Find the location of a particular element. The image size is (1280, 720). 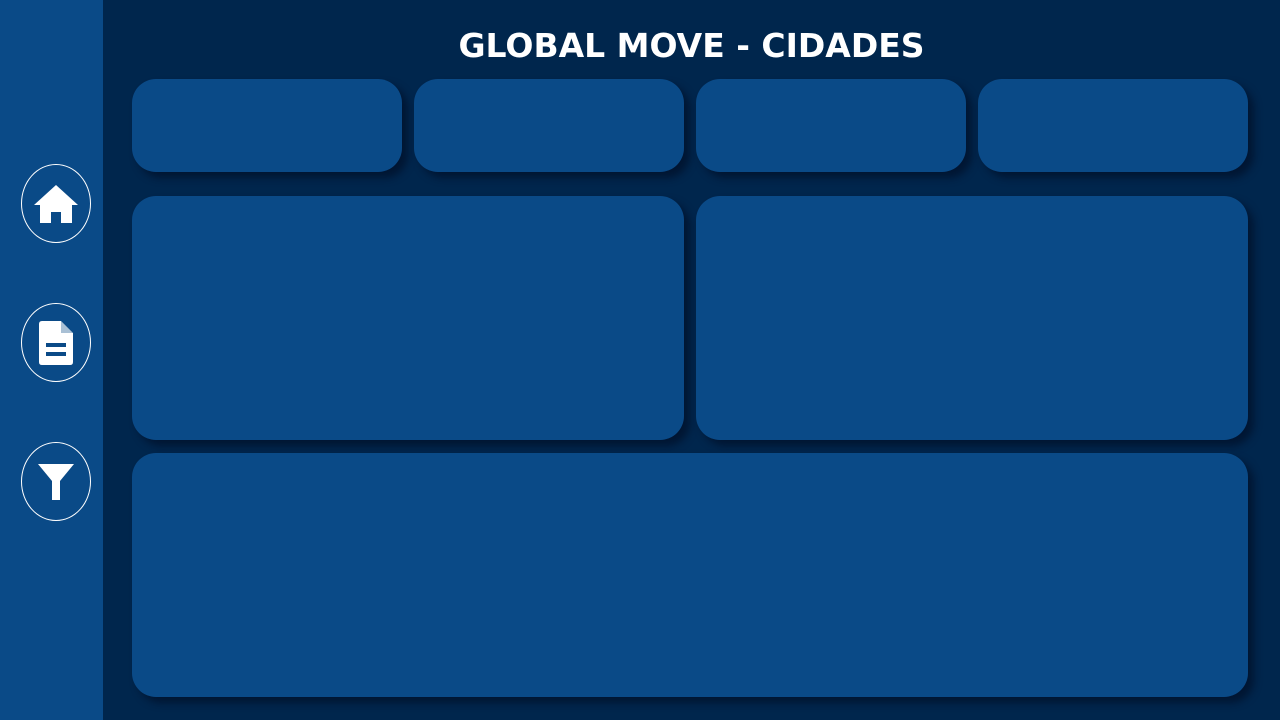

chart-panel-left is located at coordinates (408, 318).